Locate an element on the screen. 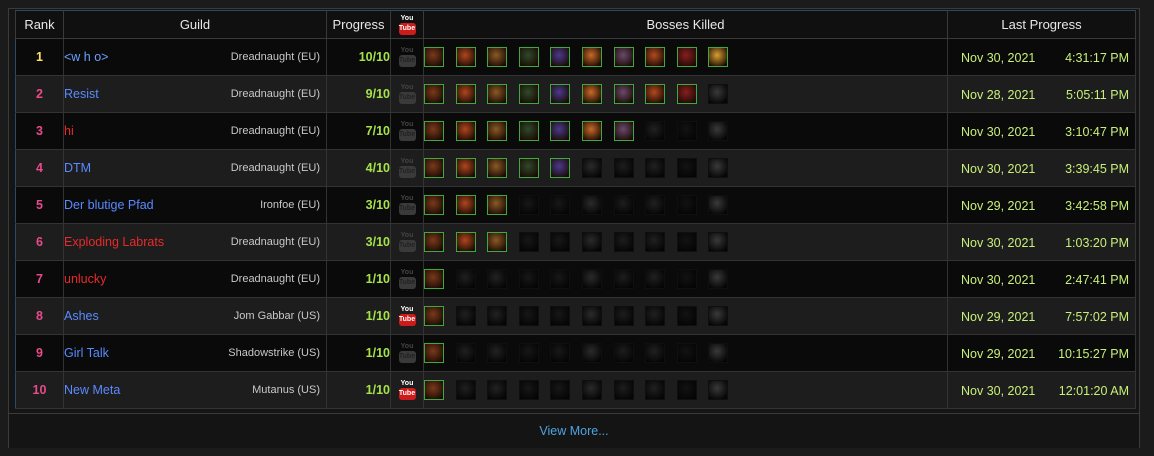 The image size is (1154, 456). guild-realm: Jom Gabbar (US) is located at coordinates (277, 316).